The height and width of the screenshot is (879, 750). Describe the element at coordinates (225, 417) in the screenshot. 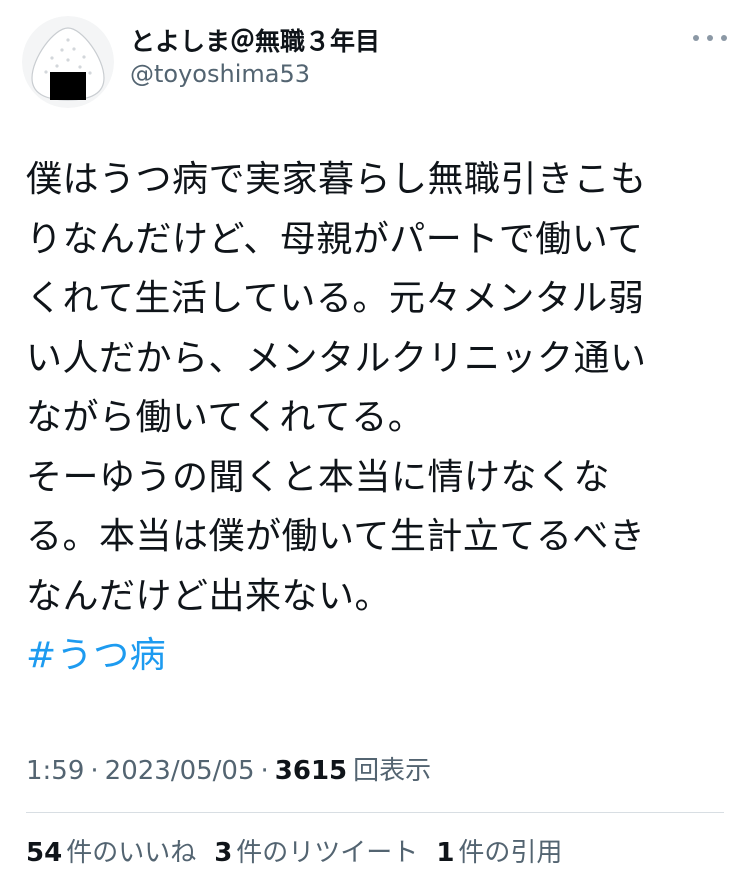

I see `tweet-line: ながら働いてくれてる。` at that location.